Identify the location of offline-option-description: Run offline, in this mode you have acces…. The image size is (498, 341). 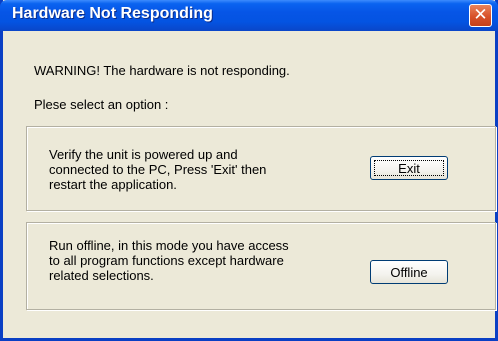
(169, 260).